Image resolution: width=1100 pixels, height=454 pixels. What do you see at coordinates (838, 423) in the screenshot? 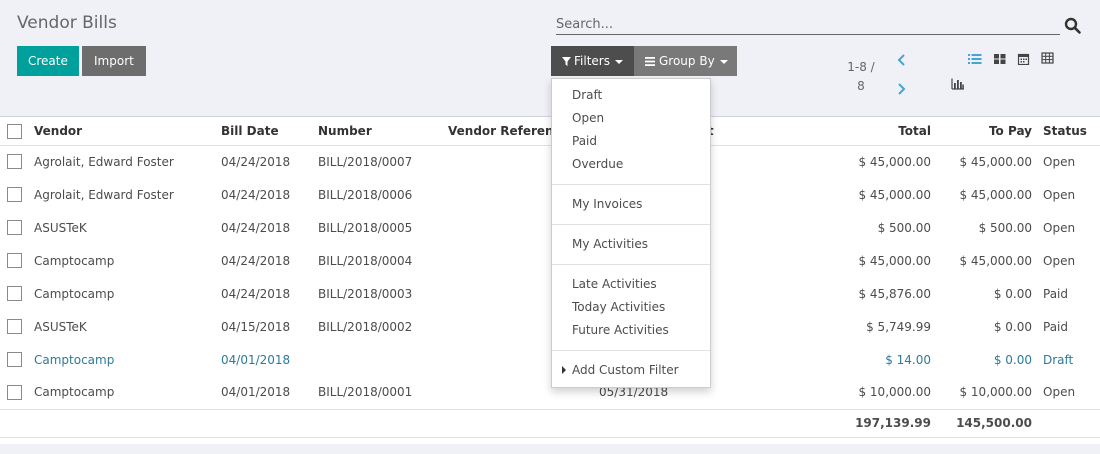
I see `footer-total: 197,139.99` at bounding box center [838, 423].